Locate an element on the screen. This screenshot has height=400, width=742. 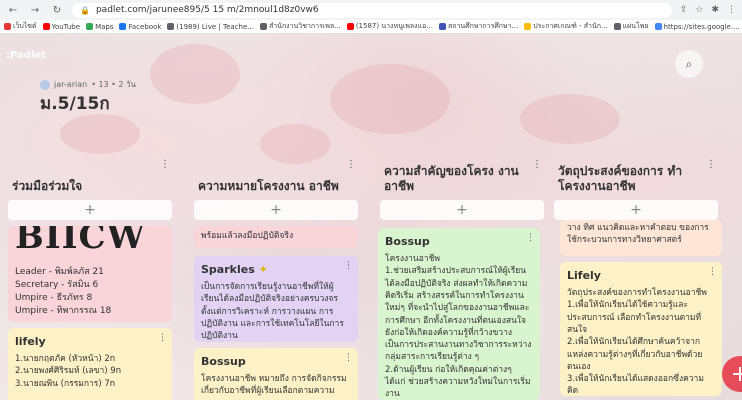
extensions-icon: ✱ is located at coordinates (715, 10).